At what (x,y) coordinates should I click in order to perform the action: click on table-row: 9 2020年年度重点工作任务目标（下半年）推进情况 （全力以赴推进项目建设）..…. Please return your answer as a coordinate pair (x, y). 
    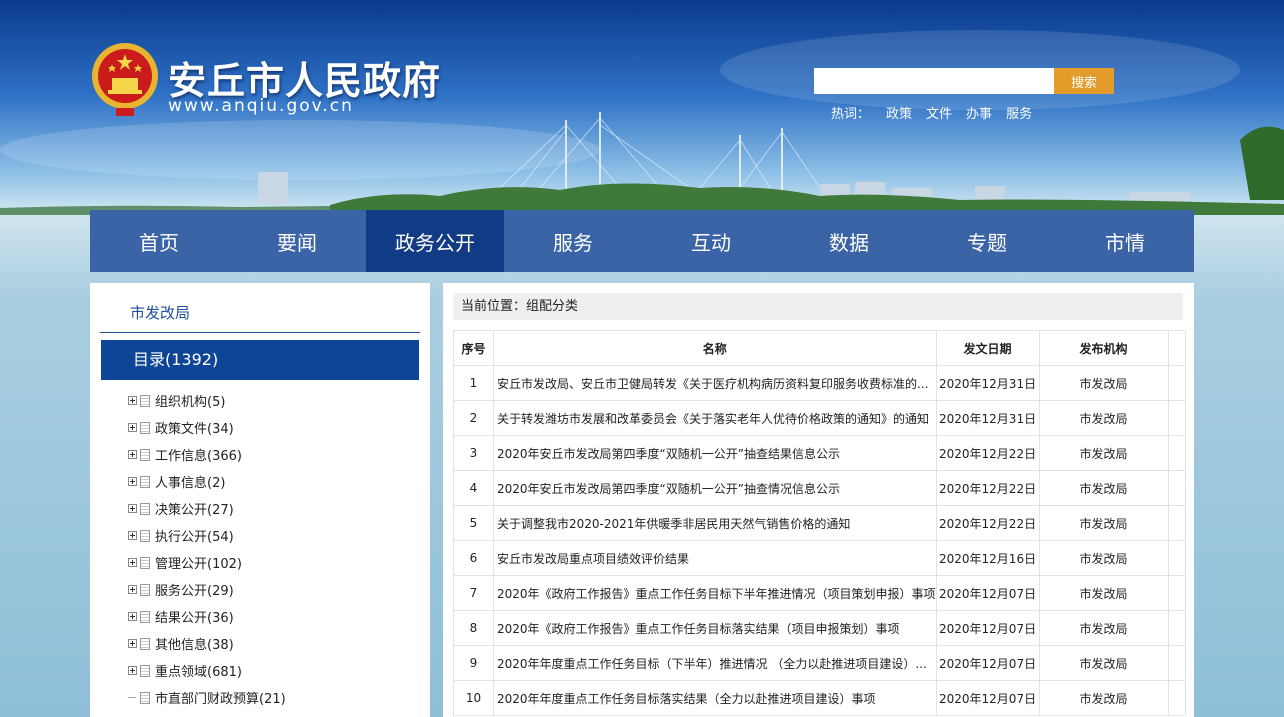
    Looking at the image, I should click on (819, 663).